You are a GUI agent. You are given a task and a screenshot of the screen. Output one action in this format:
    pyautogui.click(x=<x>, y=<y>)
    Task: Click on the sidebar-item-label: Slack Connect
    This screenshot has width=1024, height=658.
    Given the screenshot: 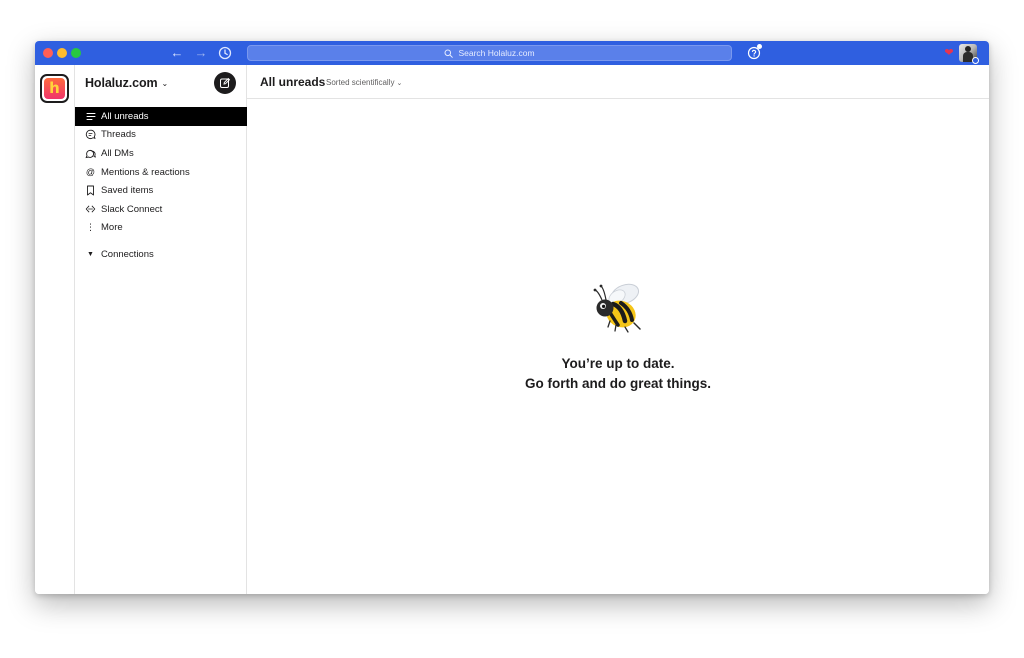 What is the action you would take?
    pyautogui.click(x=132, y=209)
    